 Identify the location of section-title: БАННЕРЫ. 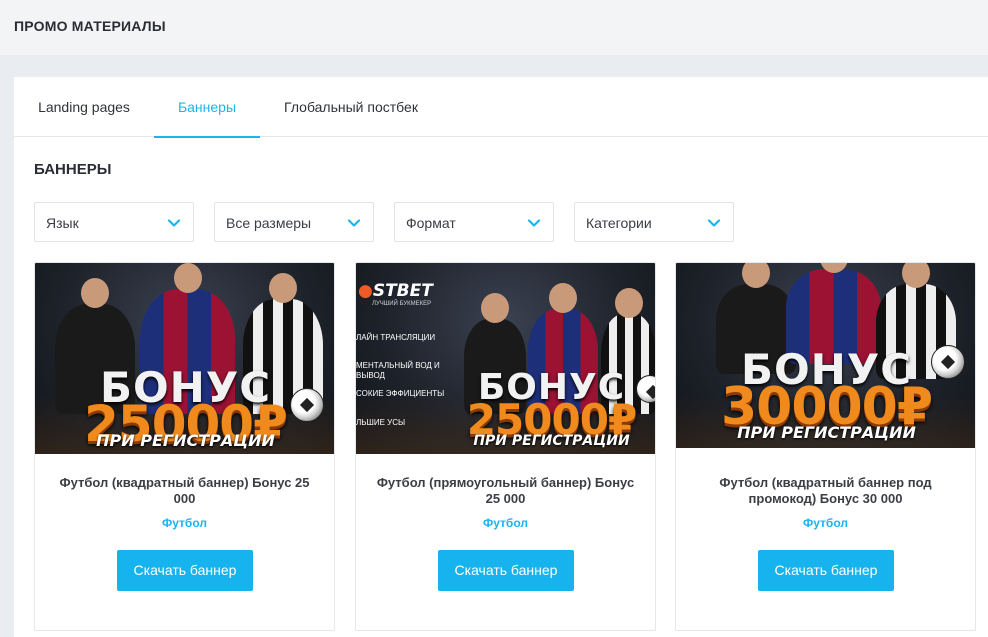
(73, 169).